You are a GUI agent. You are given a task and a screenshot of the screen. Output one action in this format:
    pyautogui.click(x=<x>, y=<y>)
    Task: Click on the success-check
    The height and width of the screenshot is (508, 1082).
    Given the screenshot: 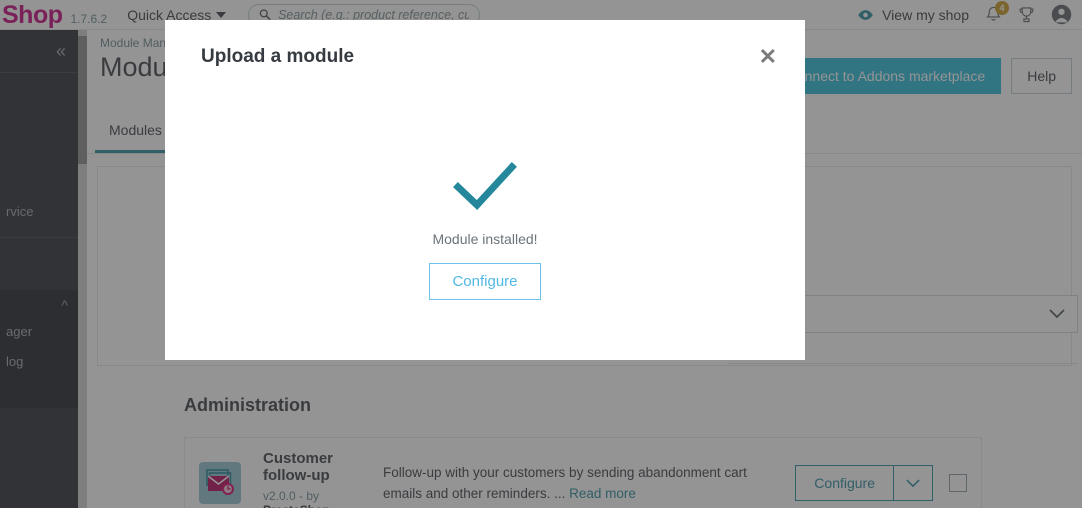 What is the action you would take?
    pyautogui.click(x=485, y=186)
    